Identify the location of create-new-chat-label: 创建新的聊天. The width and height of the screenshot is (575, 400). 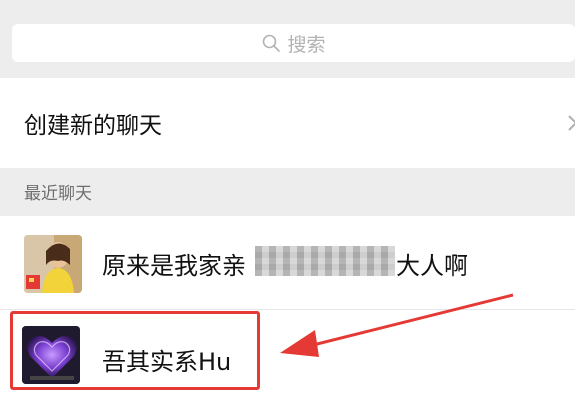
(93, 126).